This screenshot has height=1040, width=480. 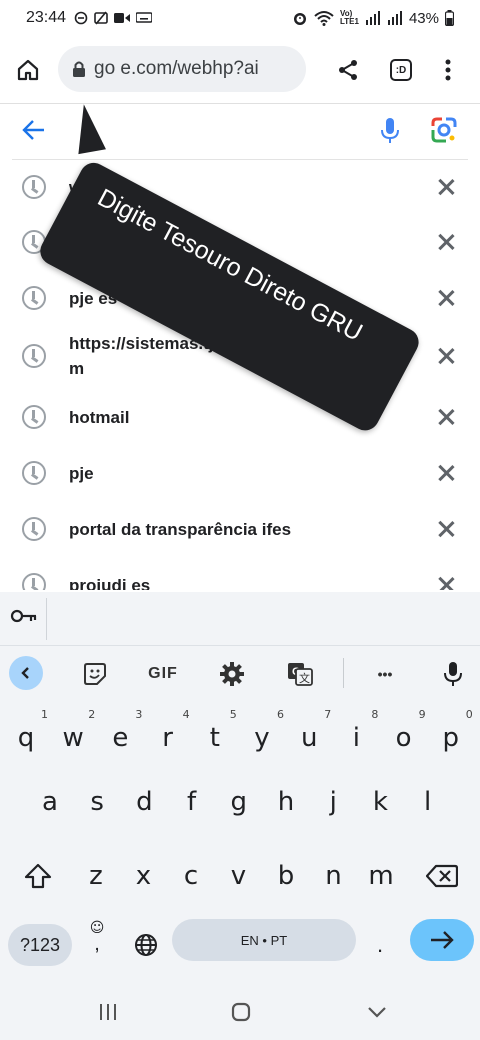 What do you see at coordinates (97, 936) in the screenshot?
I see `emoji-comma-key: ☺ ,` at bounding box center [97, 936].